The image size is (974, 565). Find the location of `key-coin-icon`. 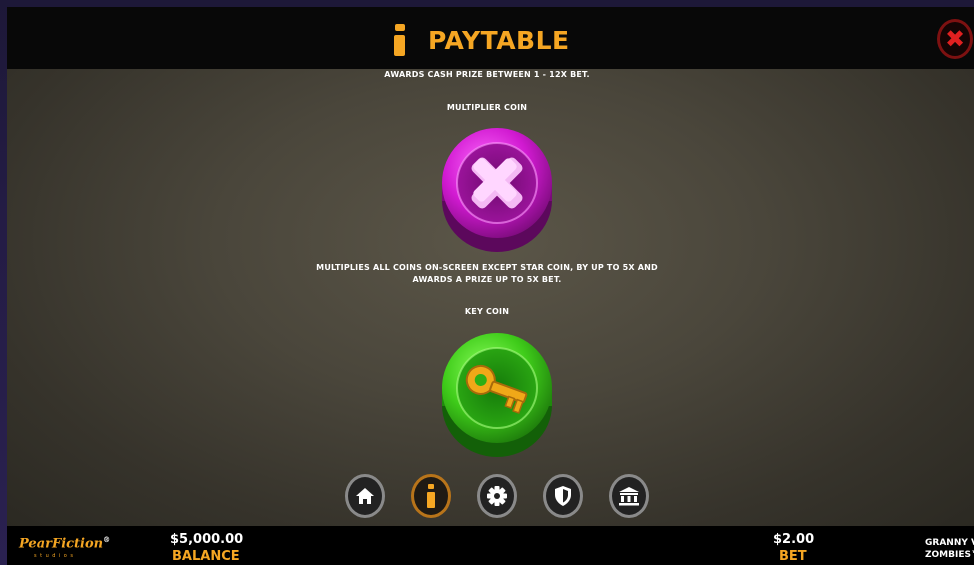

key-coin-icon is located at coordinates (497, 395).